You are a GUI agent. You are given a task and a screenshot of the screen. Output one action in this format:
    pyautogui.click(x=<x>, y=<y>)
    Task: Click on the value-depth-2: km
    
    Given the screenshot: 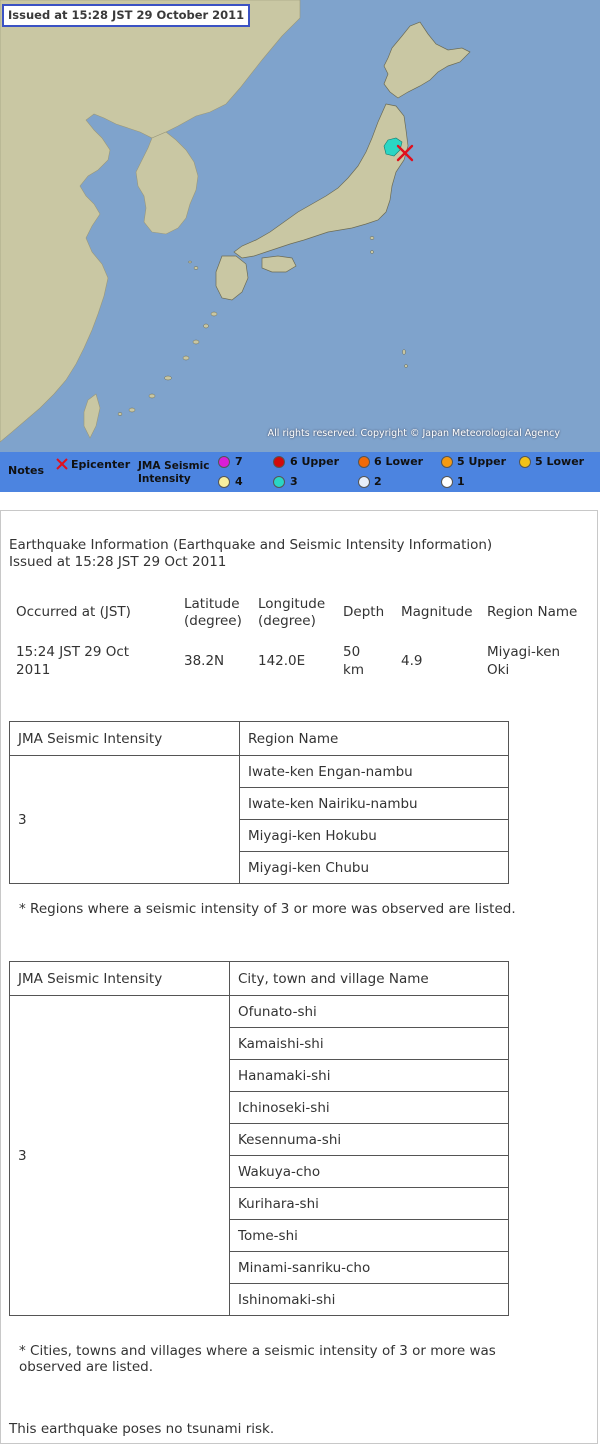 What is the action you would take?
    pyautogui.click(x=353, y=670)
    